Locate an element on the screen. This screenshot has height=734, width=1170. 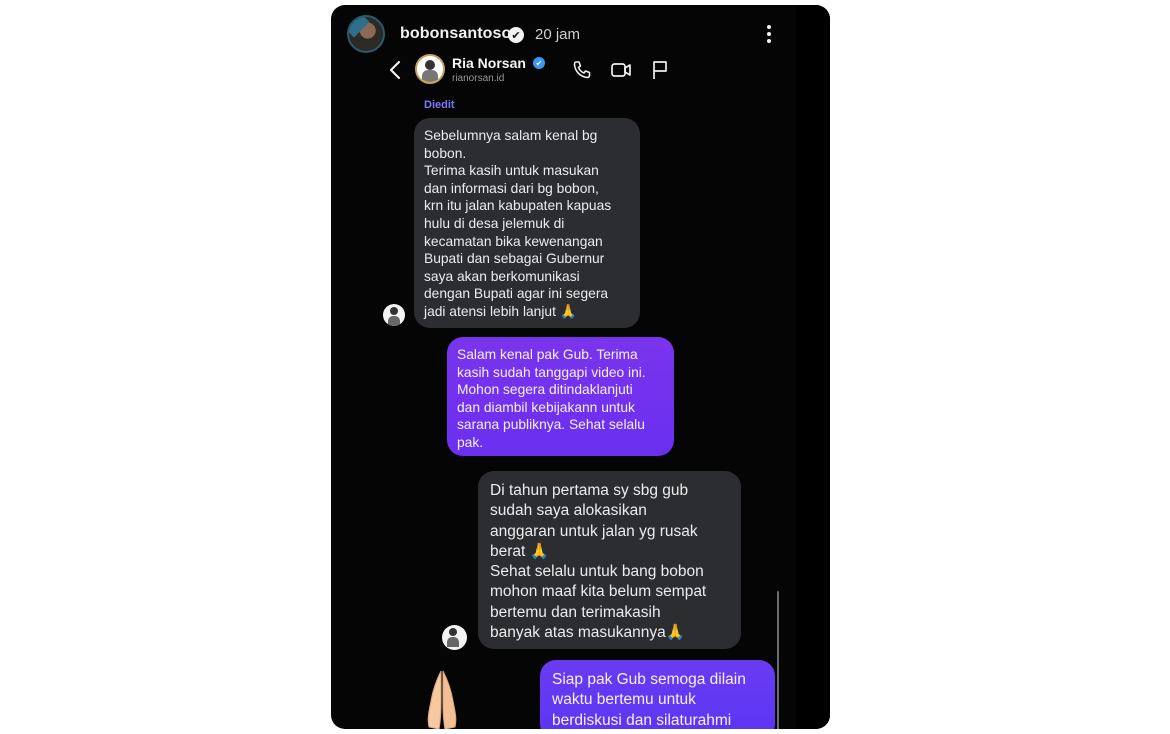
flag-icon is located at coordinates (660, 70).